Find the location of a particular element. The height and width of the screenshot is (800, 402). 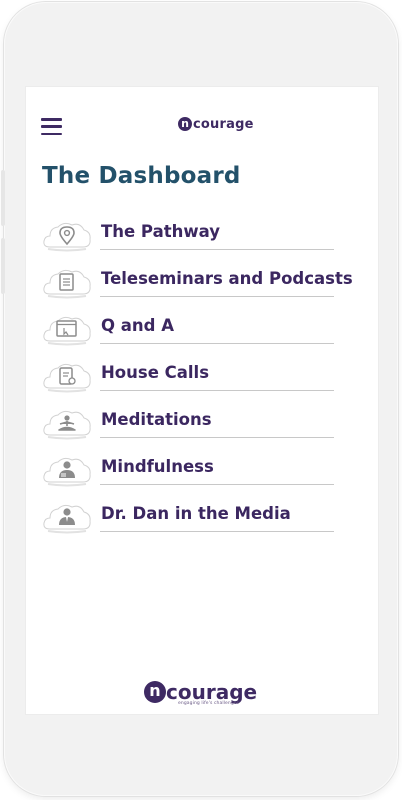

brand-logo: n courage is located at coordinates (216, 124).